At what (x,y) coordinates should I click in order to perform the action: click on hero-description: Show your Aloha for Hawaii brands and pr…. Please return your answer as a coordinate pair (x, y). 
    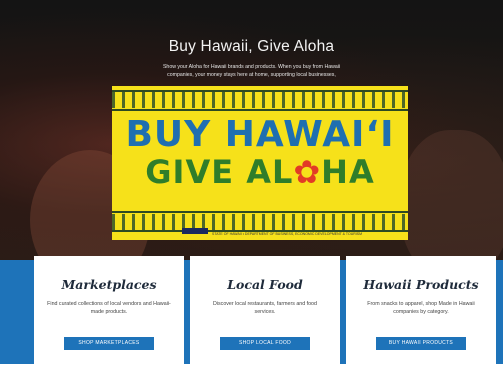
    Looking at the image, I should click on (251, 71).